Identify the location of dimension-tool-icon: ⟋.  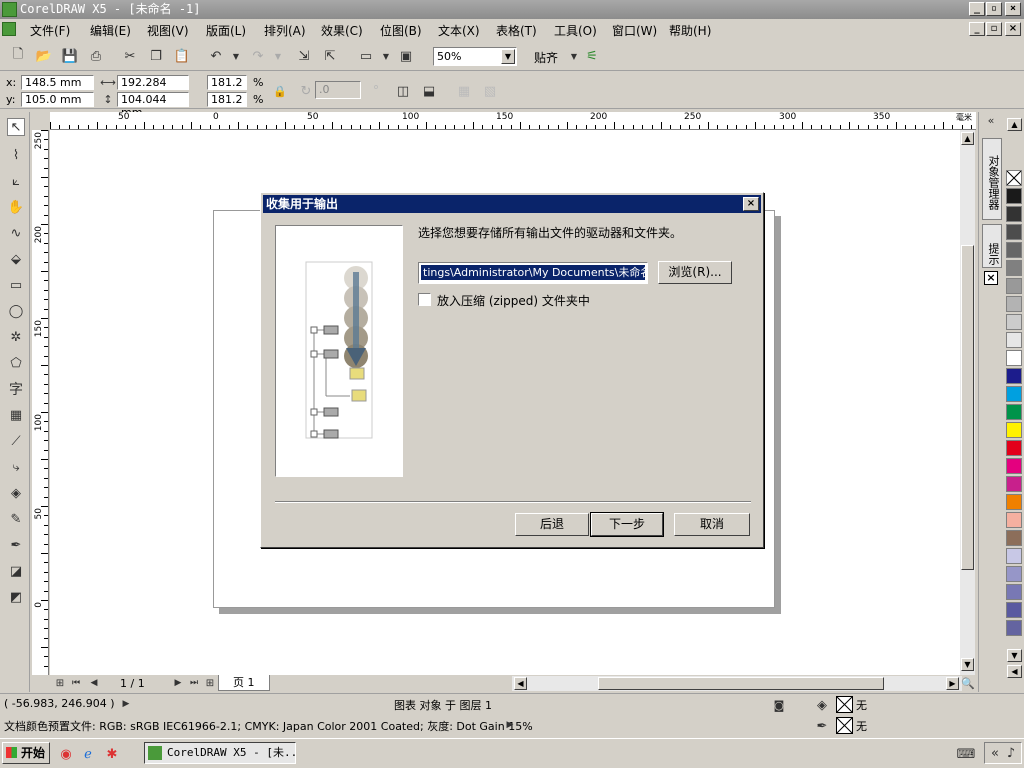
(16, 441).